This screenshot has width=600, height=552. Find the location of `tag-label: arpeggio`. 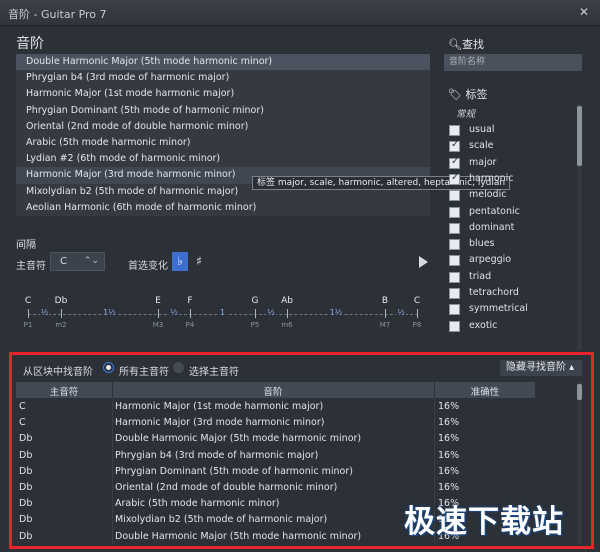

tag-label: arpeggio is located at coordinates (490, 260).